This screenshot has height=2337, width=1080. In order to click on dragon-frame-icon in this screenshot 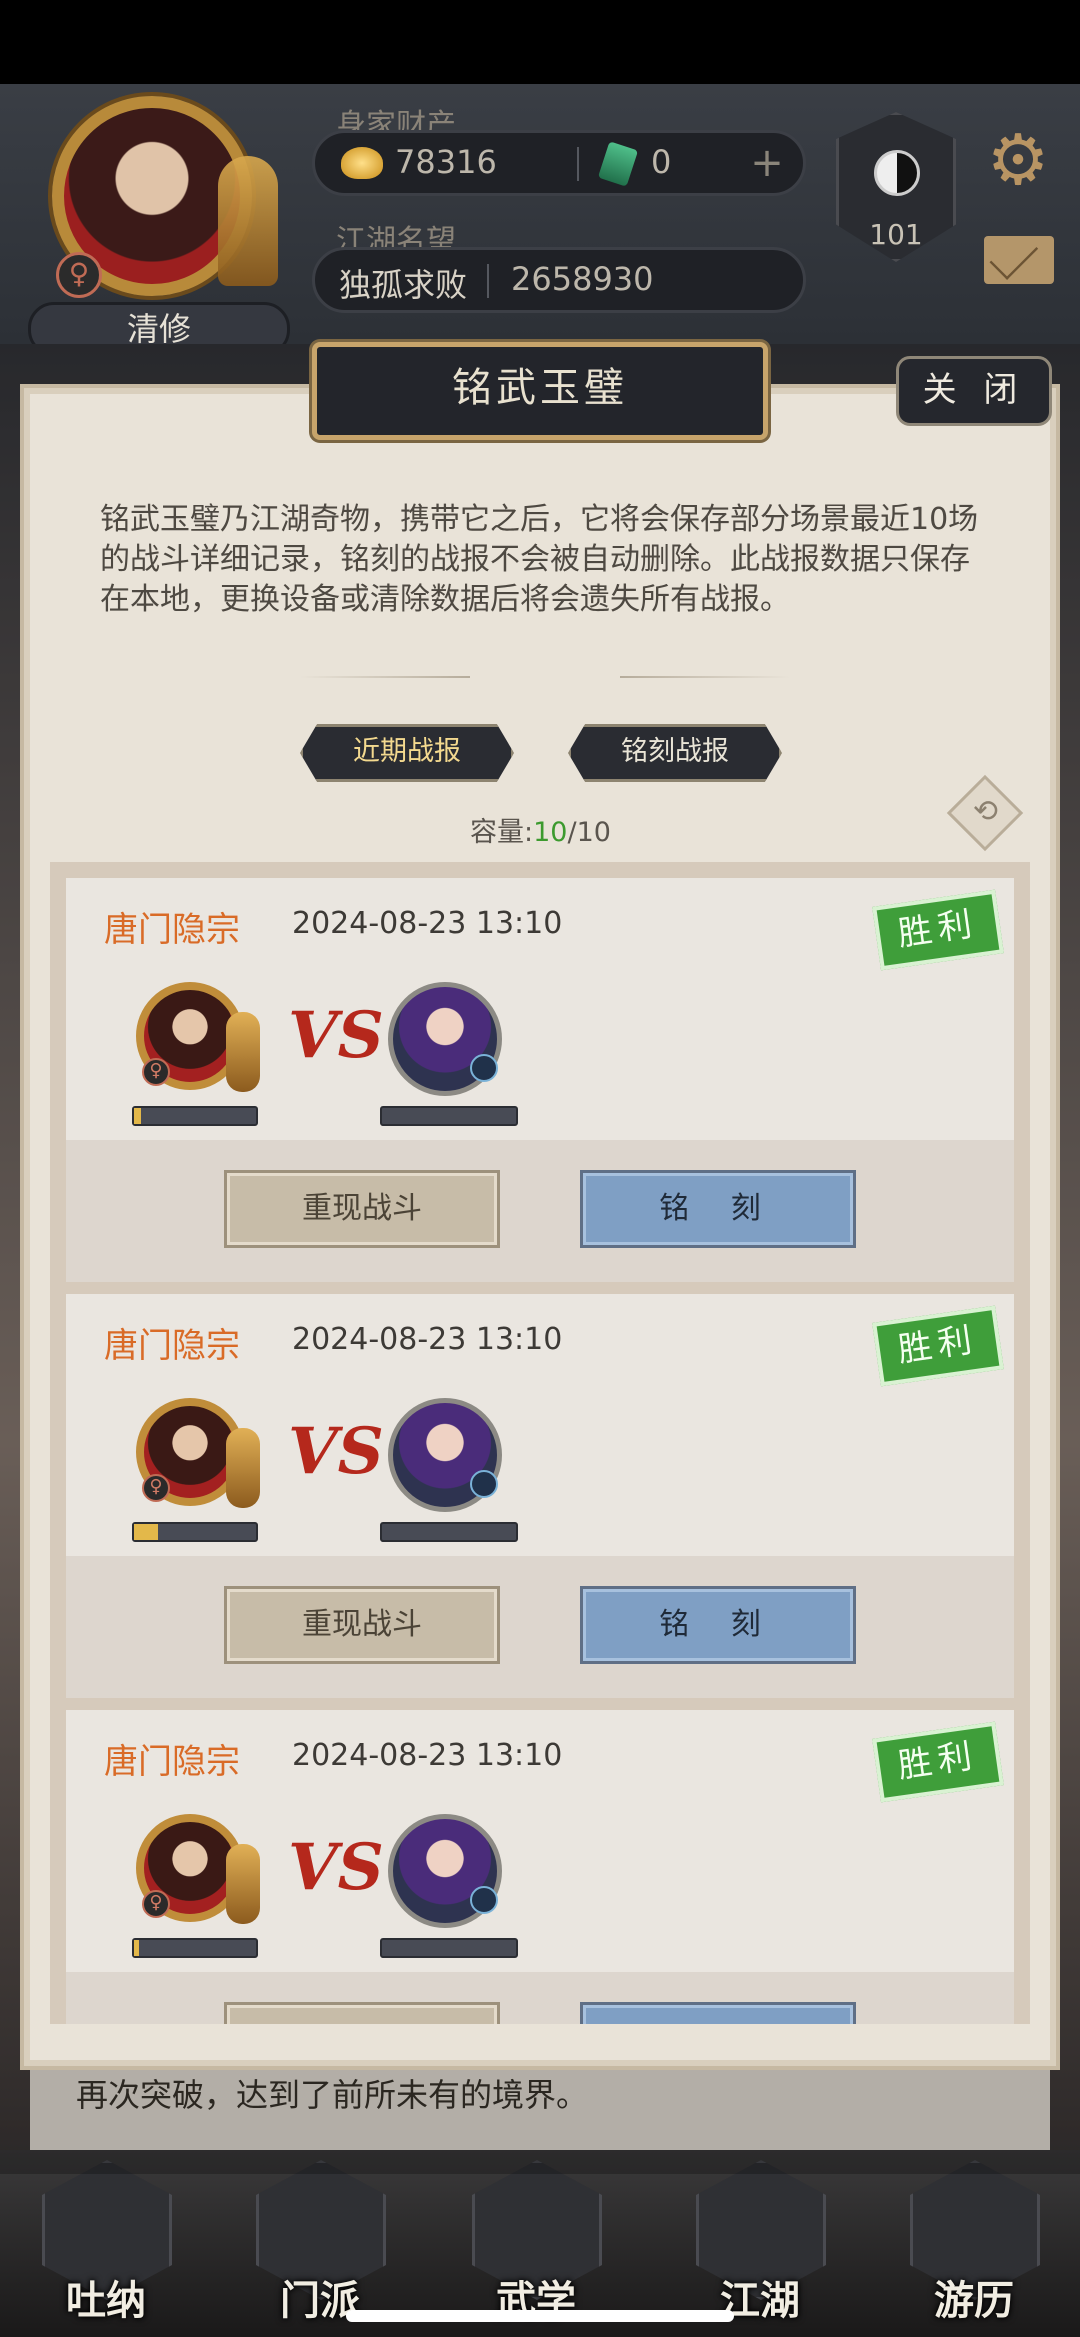, I will do `click(248, 221)`.